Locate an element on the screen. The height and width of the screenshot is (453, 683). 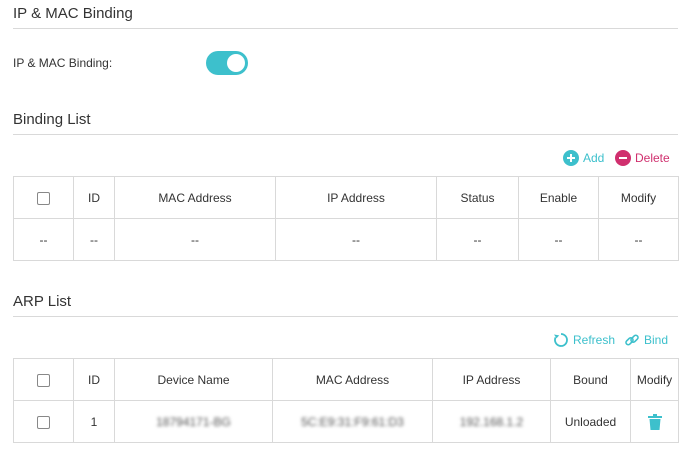
table-cell-mac: 5C:E9:31:F9:61:D3 is located at coordinates (352, 421).